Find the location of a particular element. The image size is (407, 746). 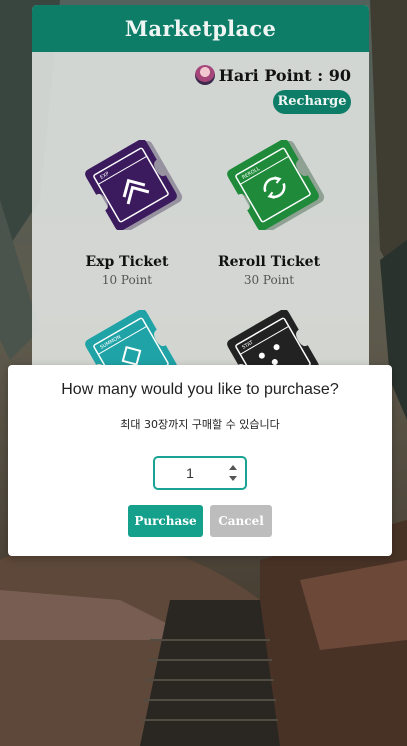

quantity-stepper is located at coordinates (200, 473).